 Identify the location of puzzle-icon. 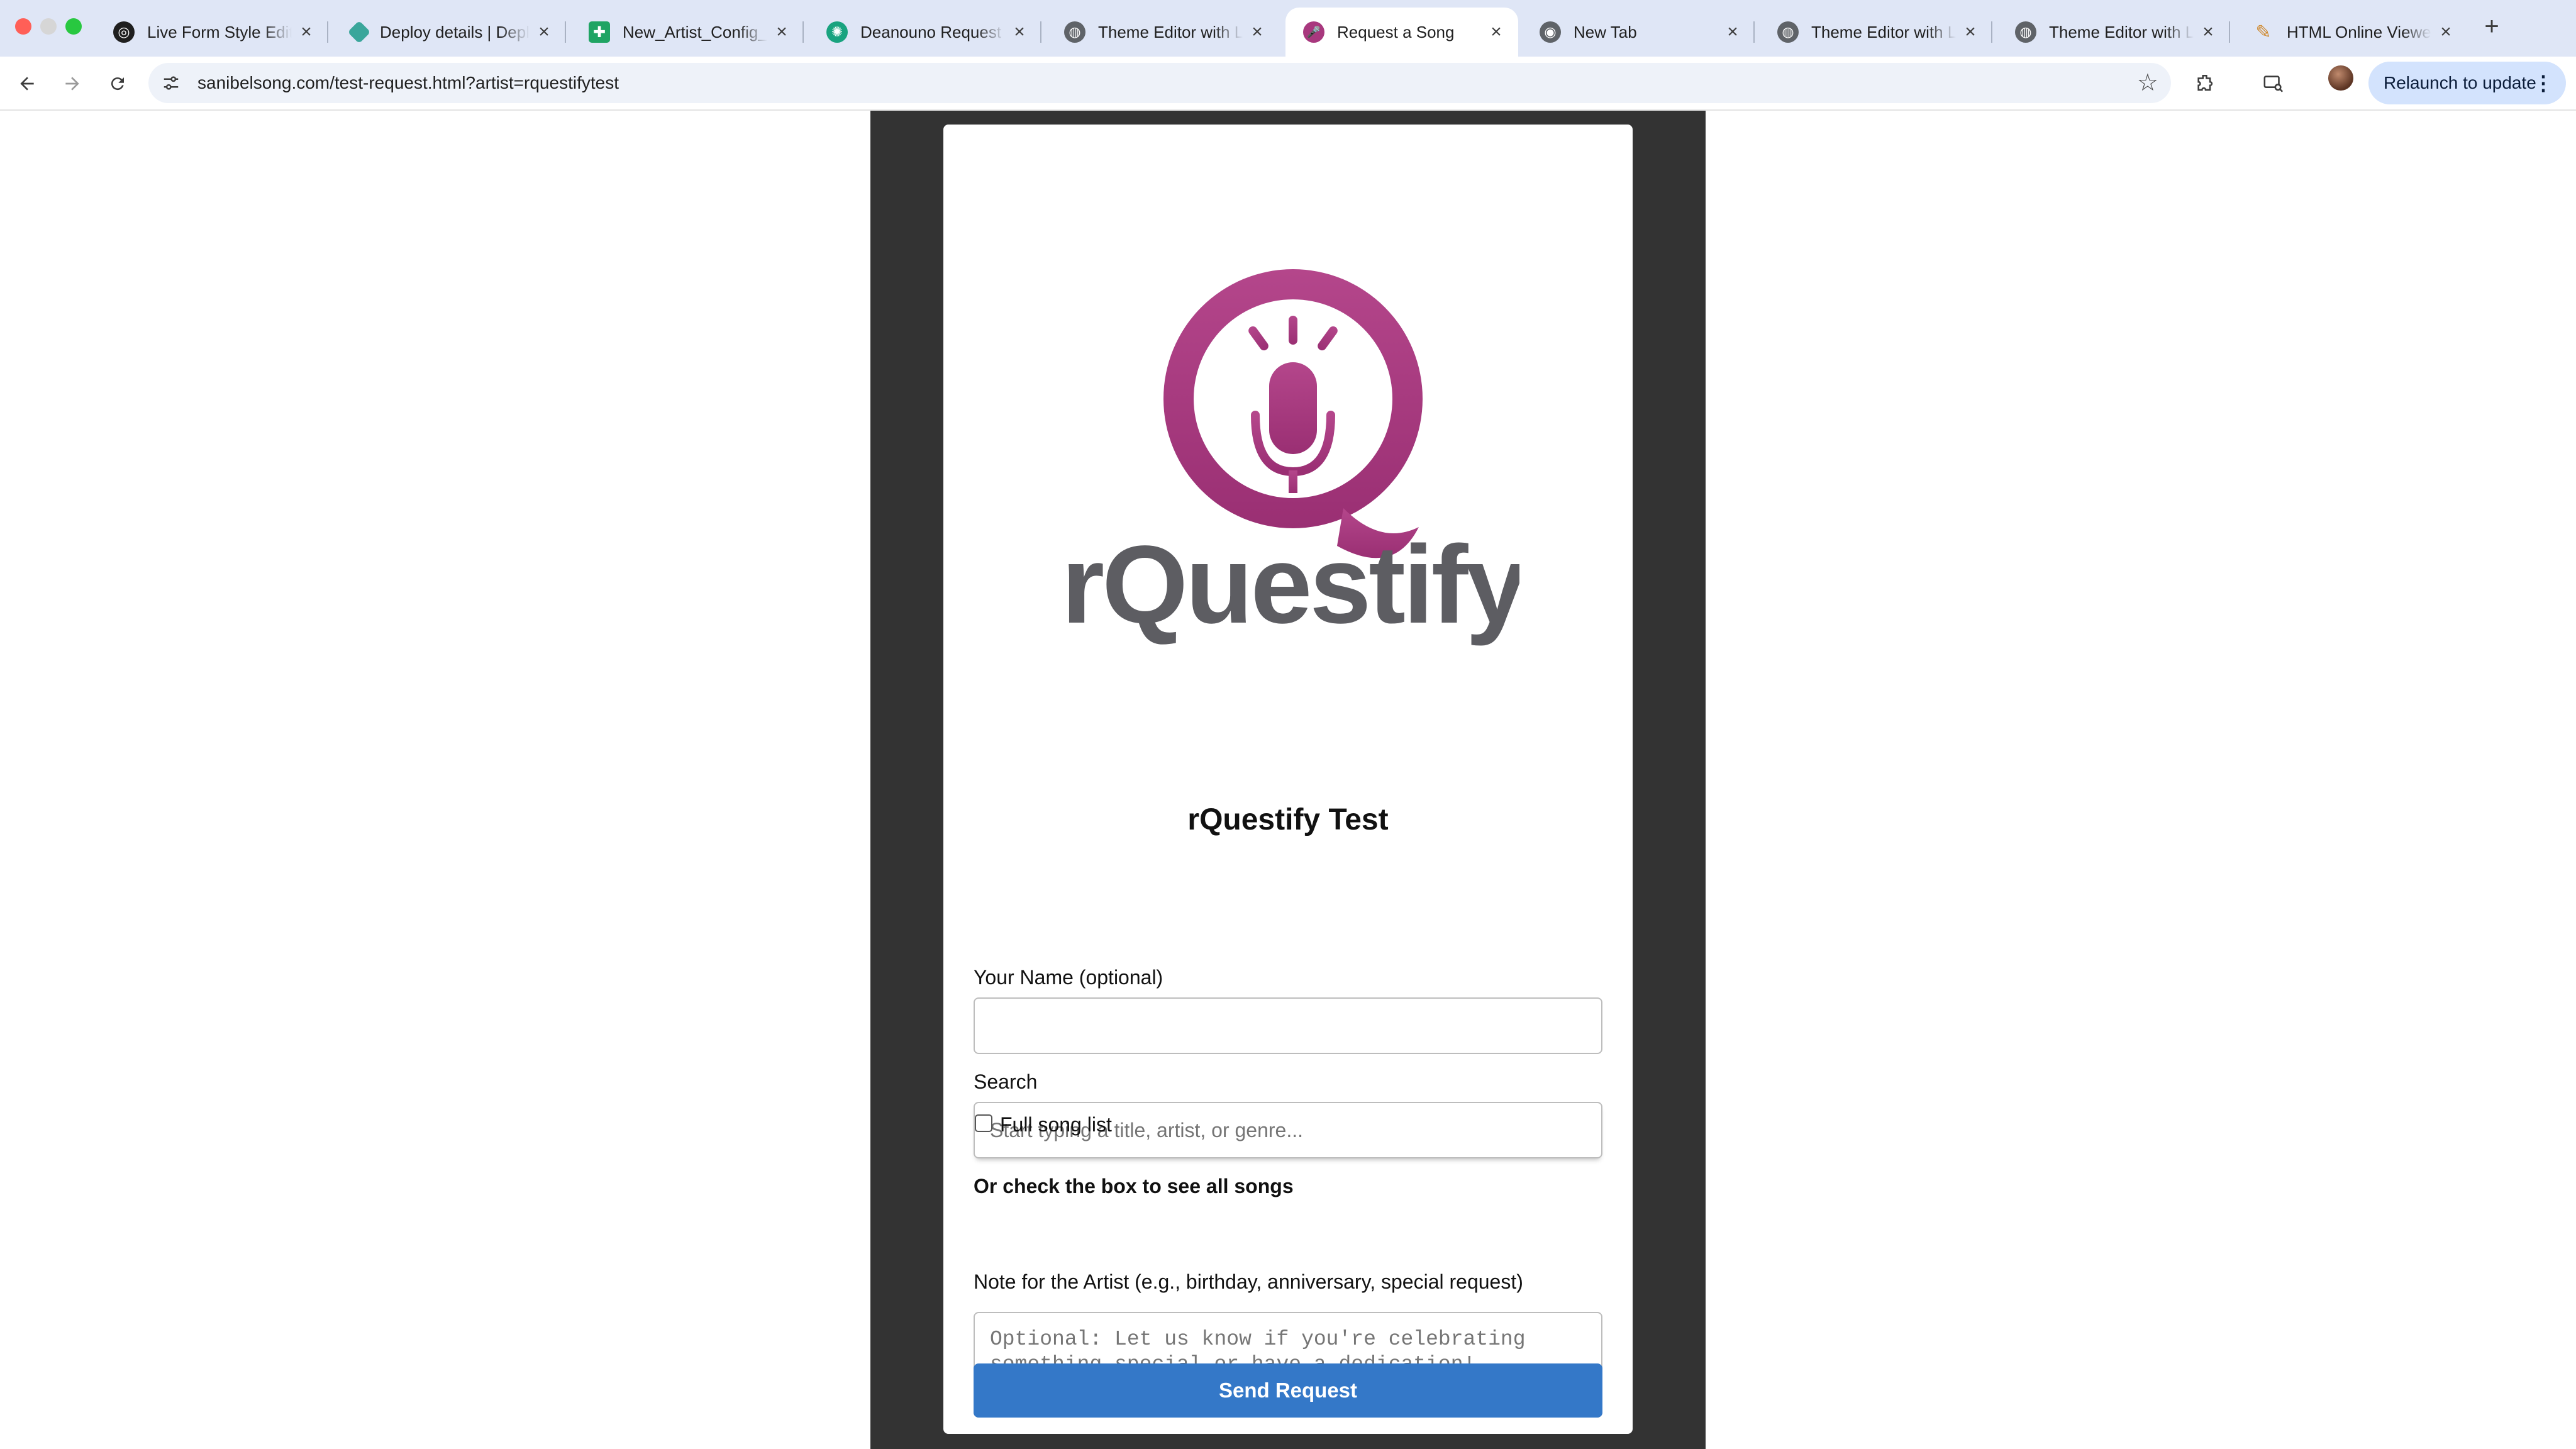
(2205, 82).